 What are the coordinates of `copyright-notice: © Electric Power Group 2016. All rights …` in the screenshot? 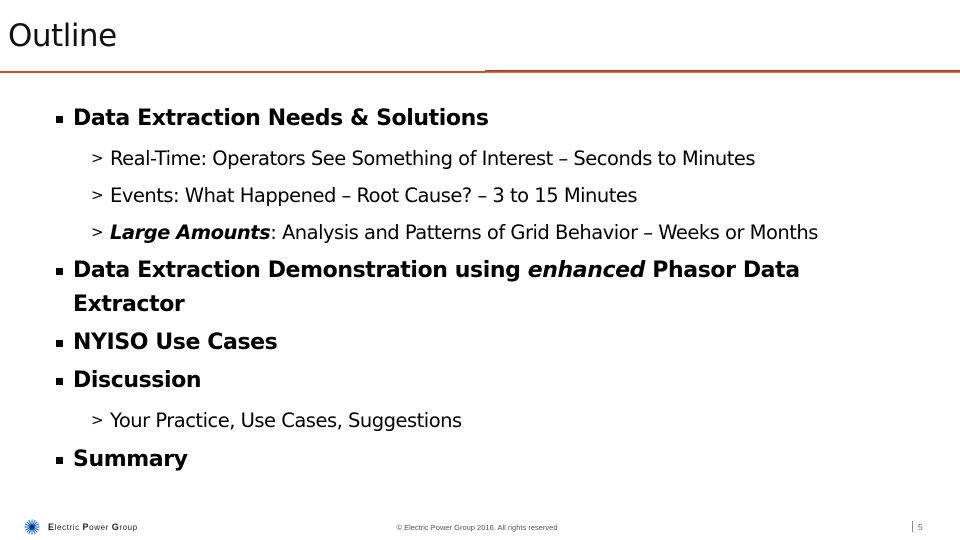 It's located at (480, 527).